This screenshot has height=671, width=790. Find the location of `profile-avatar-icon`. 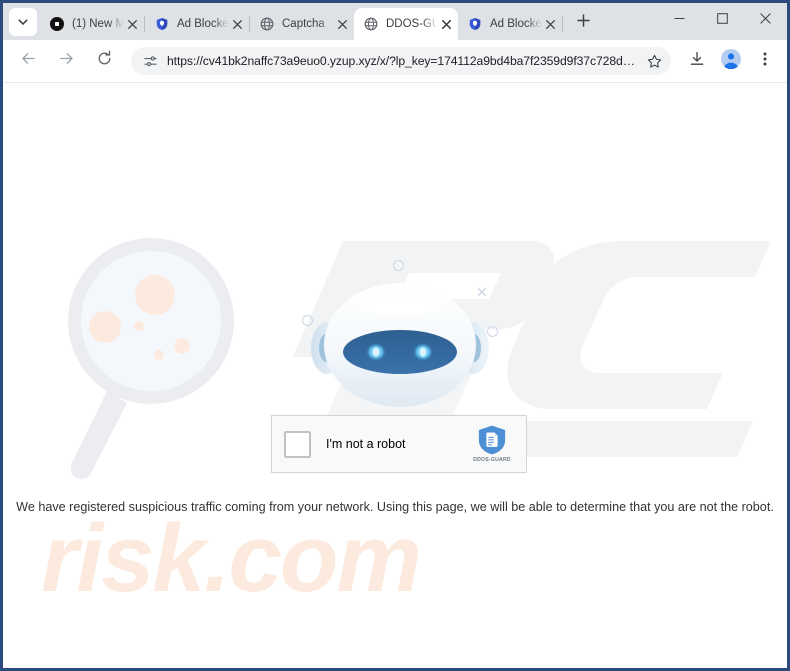

profile-avatar-icon is located at coordinates (731, 61).